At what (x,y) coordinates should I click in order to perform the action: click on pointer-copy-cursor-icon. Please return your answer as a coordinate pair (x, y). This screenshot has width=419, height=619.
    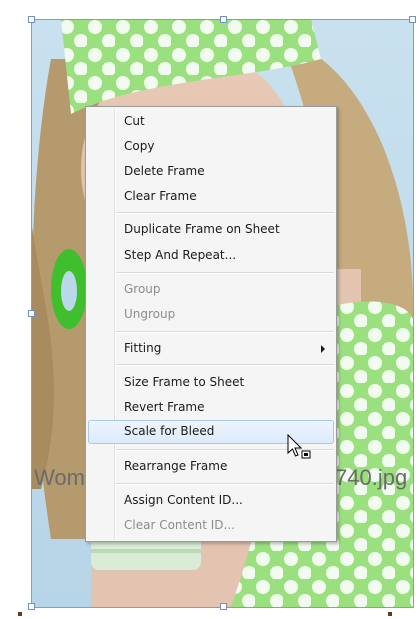
    Looking at the image, I should click on (299, 446).